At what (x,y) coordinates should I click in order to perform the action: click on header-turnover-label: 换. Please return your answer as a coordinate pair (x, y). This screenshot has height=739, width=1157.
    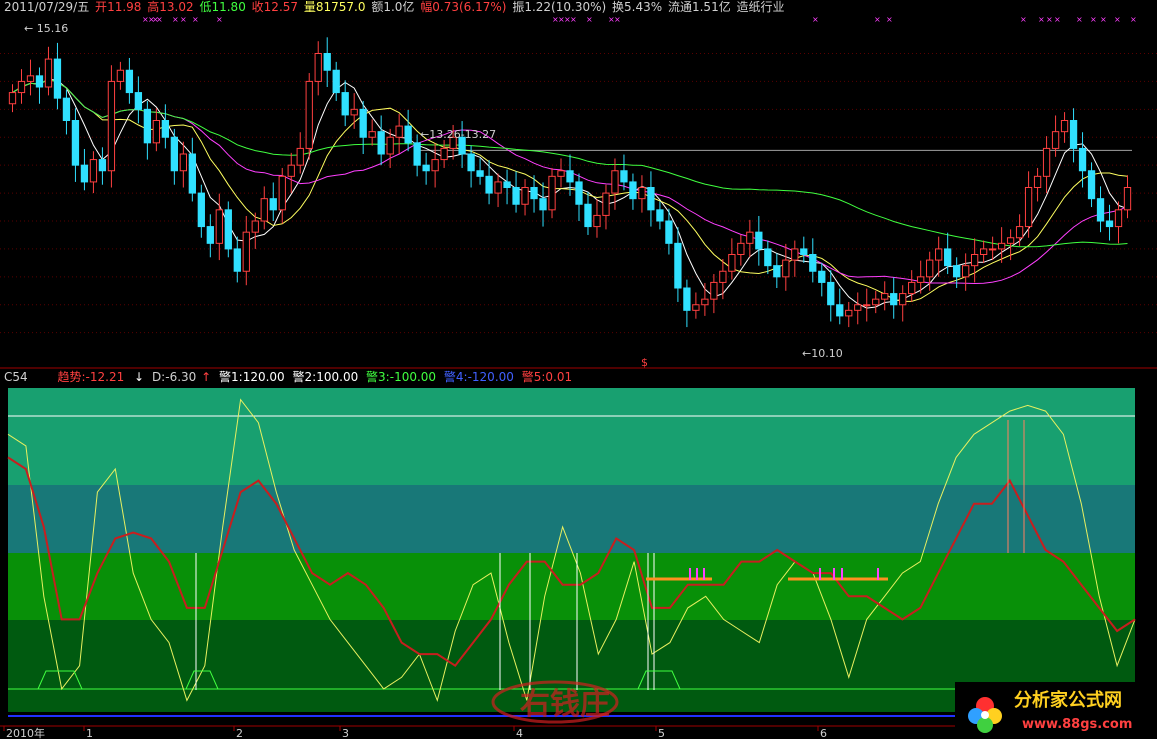
    Looking at the image, I should click on (618, 7).